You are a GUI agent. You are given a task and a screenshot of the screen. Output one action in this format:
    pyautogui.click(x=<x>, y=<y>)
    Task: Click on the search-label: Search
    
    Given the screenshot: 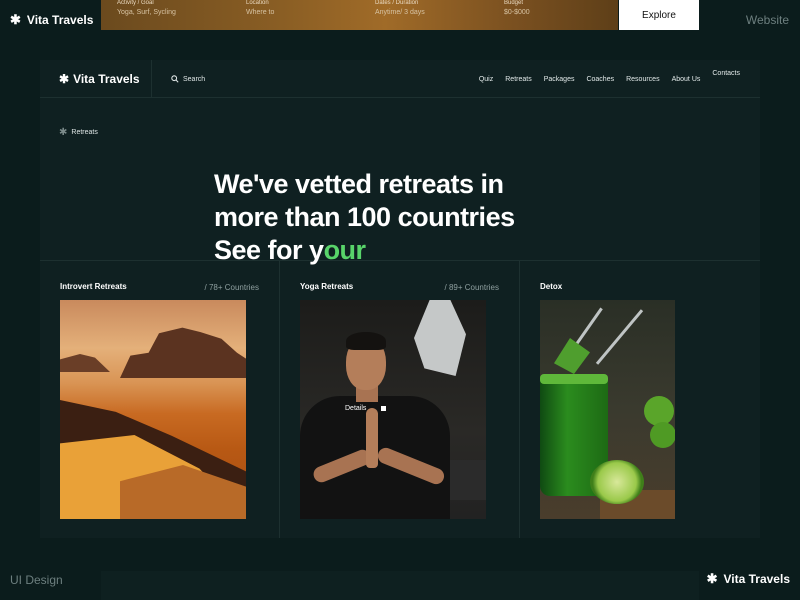 What is the action you would take?
    pyautogui.click(x=194, y=79)
    